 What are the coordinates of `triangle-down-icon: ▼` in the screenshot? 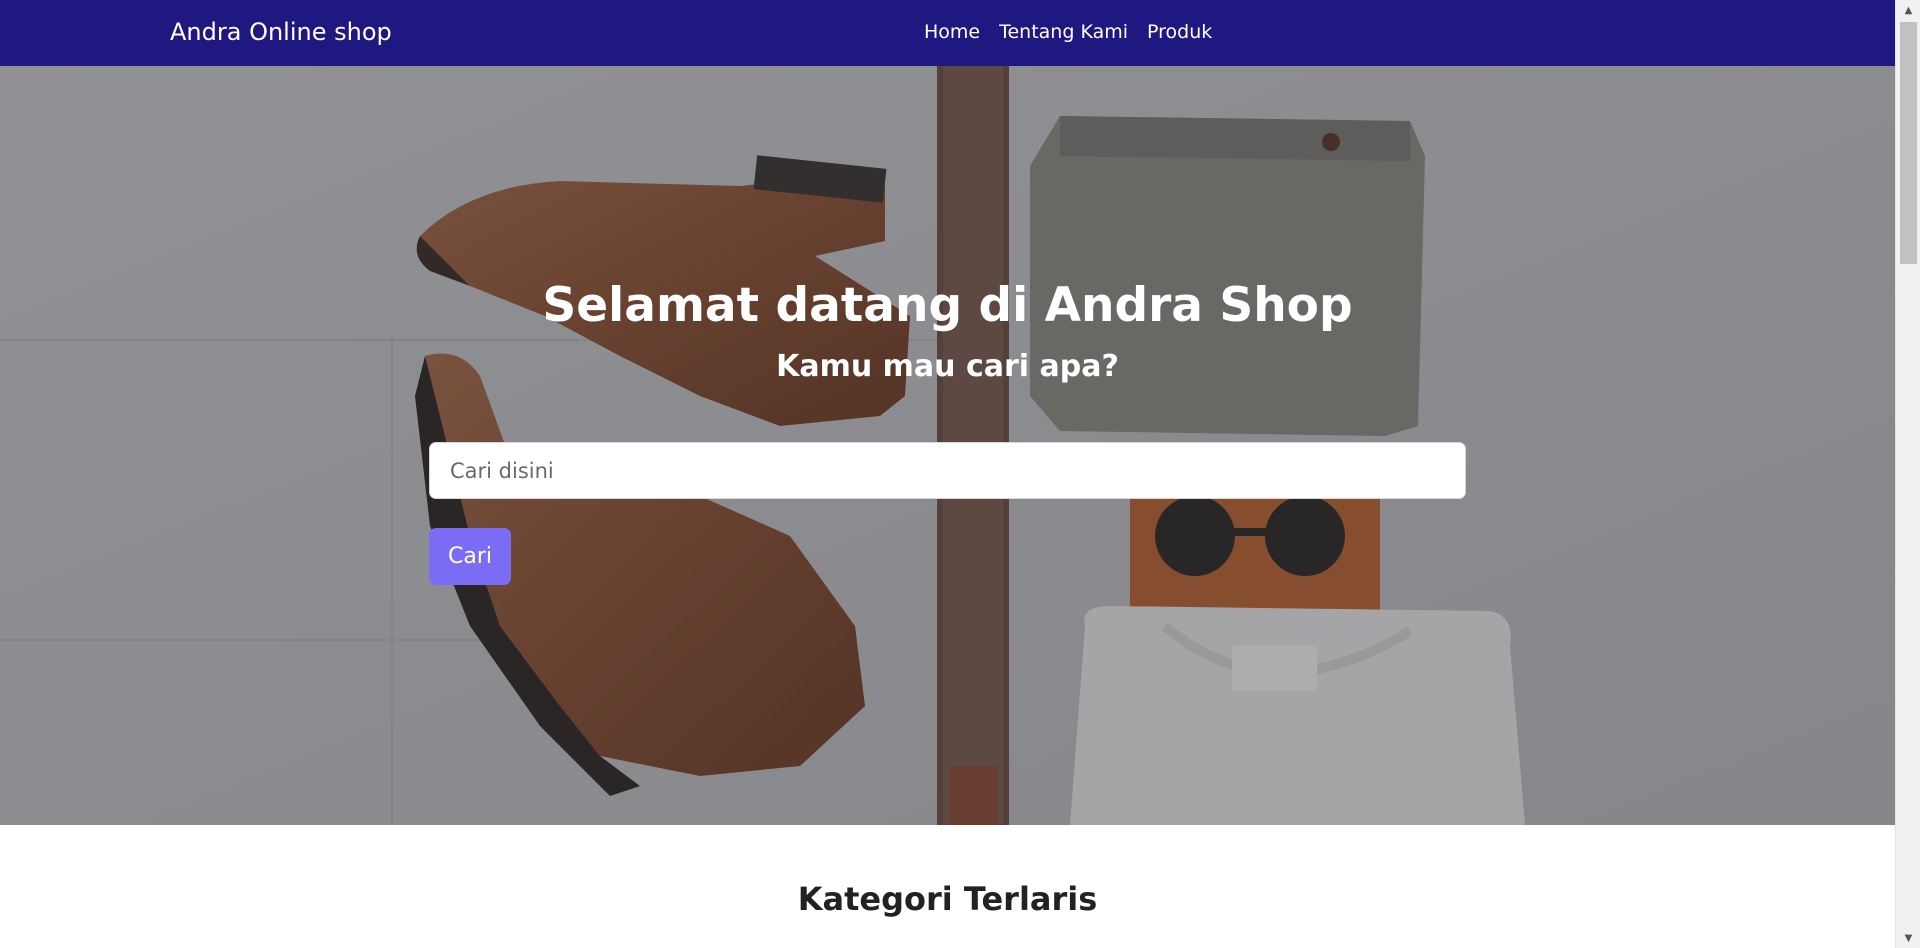 It's located at (1908, 938).